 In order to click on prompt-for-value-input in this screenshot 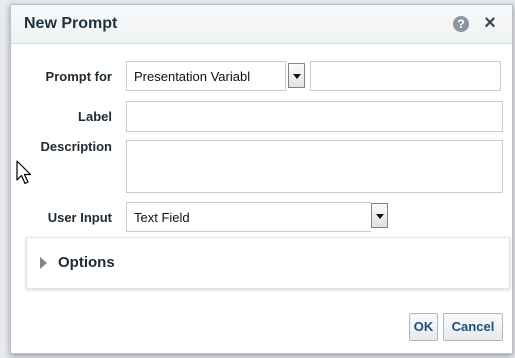, I will do `click(405, 76)`.